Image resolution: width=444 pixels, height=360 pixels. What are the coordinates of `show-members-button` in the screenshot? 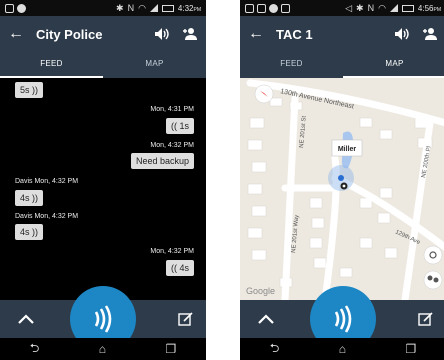 It's located at (433, 280).